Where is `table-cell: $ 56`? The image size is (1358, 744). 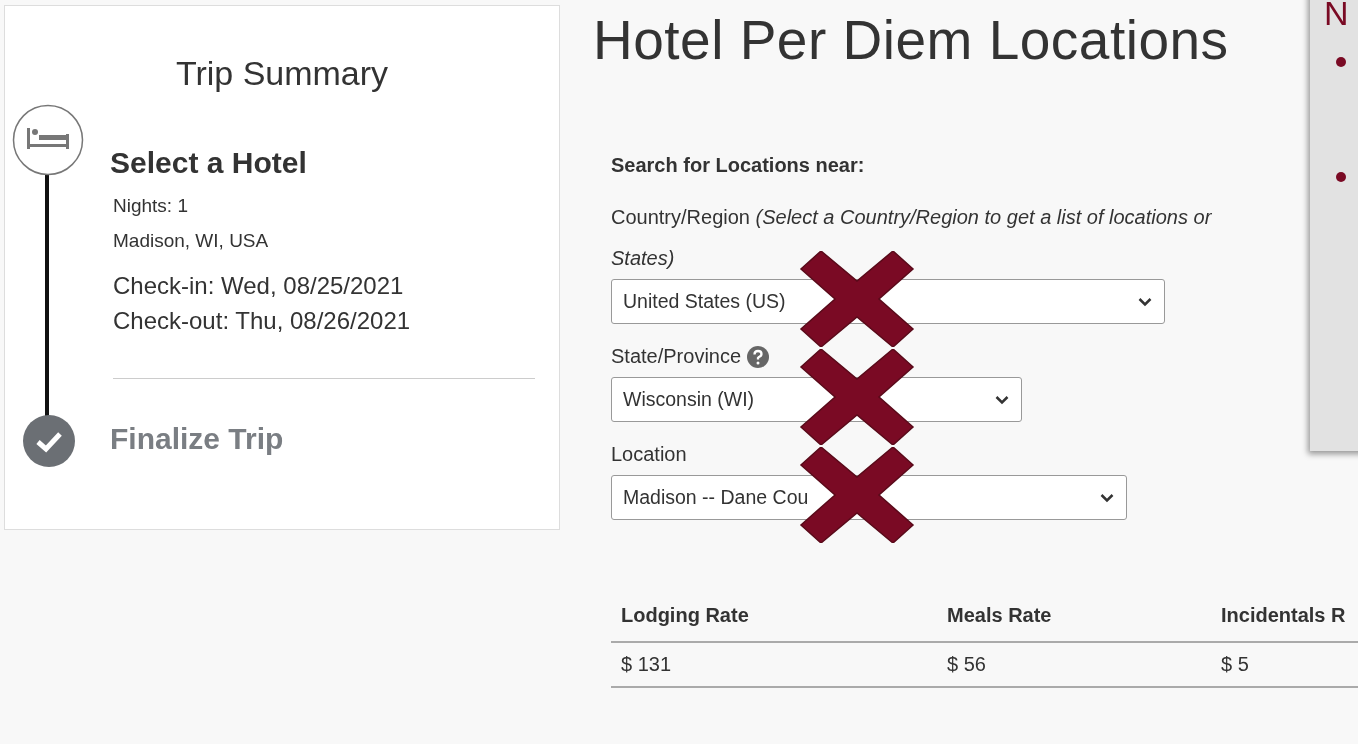
table-cell: $ 56 is located at coordinates (1074, 664).